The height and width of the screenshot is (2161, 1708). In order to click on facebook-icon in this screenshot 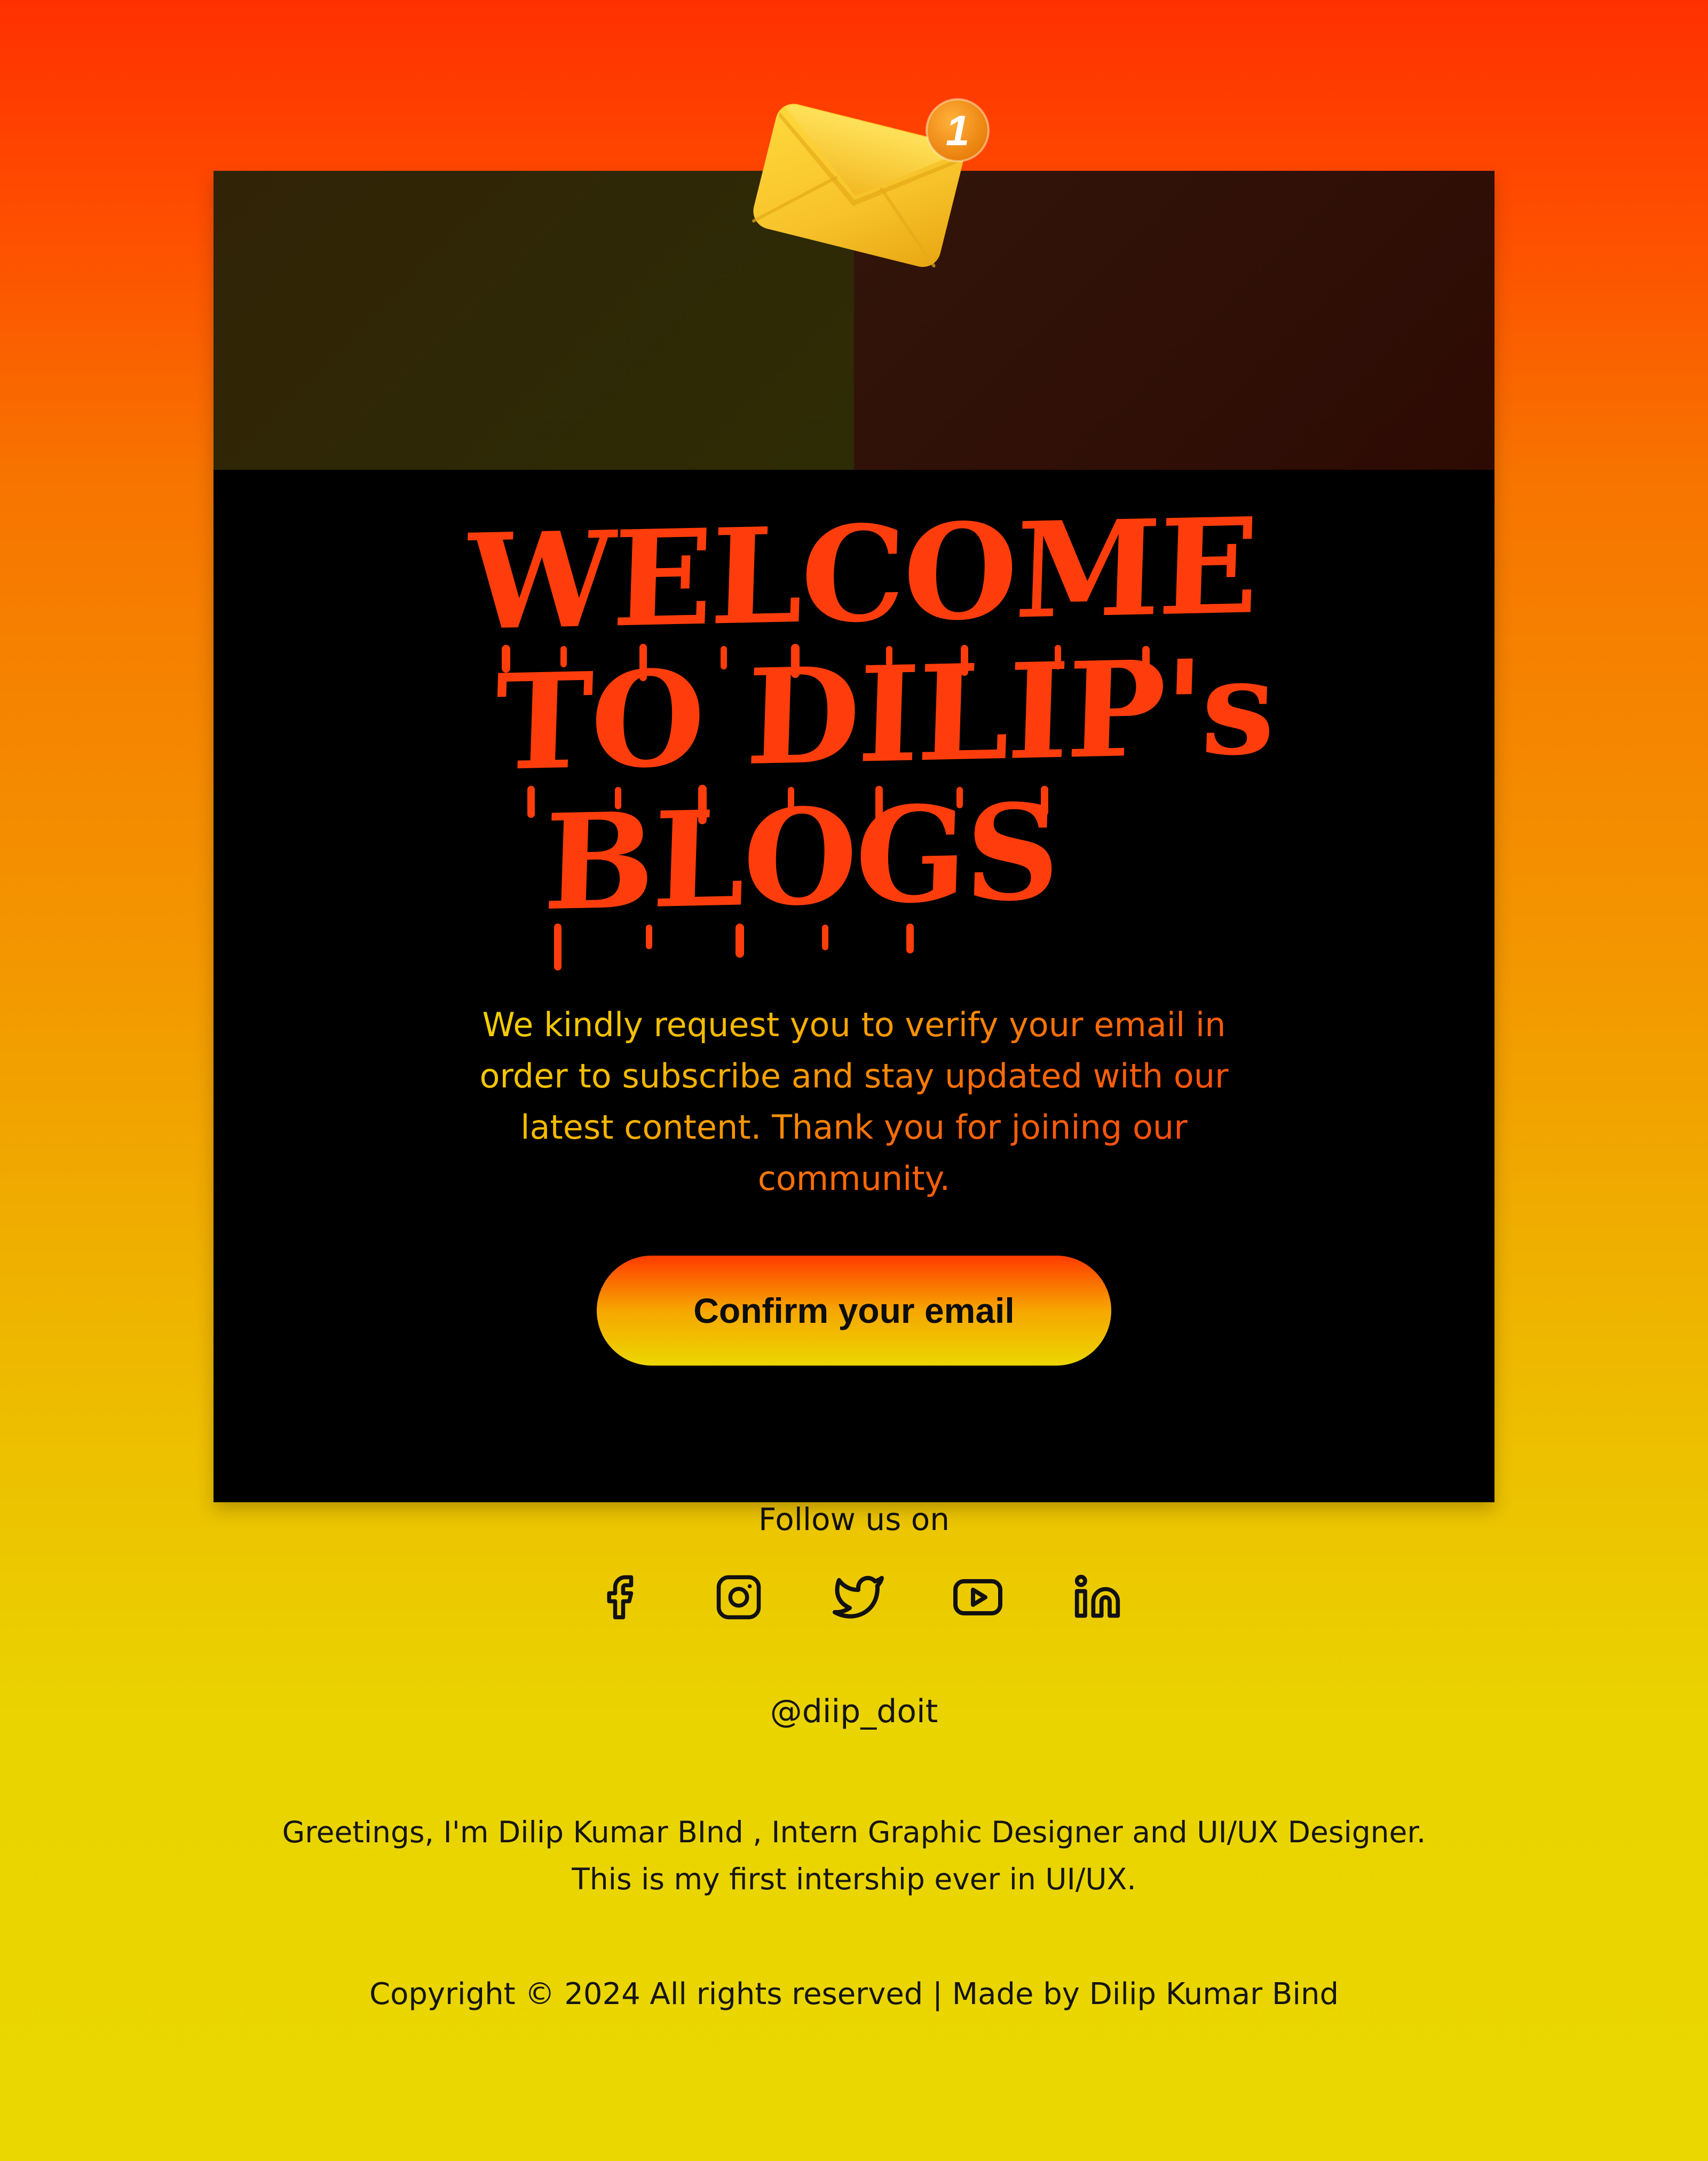, I will do `click(620, 1598)`.